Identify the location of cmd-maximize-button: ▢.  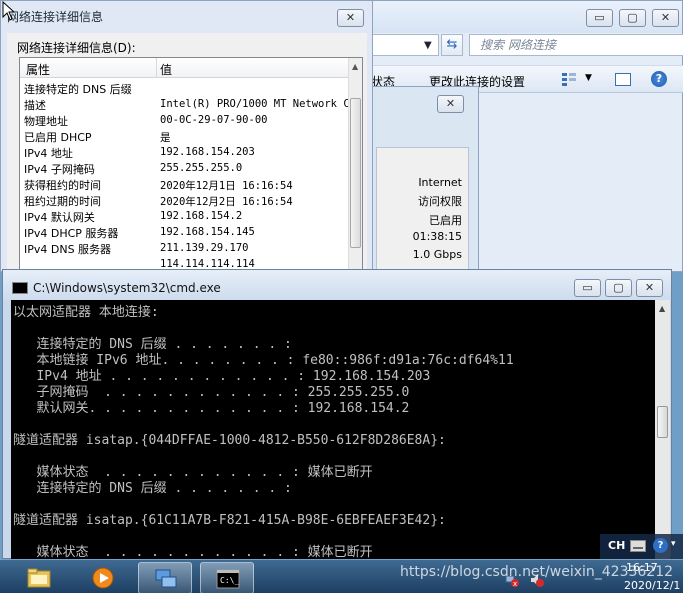
(618, 288).